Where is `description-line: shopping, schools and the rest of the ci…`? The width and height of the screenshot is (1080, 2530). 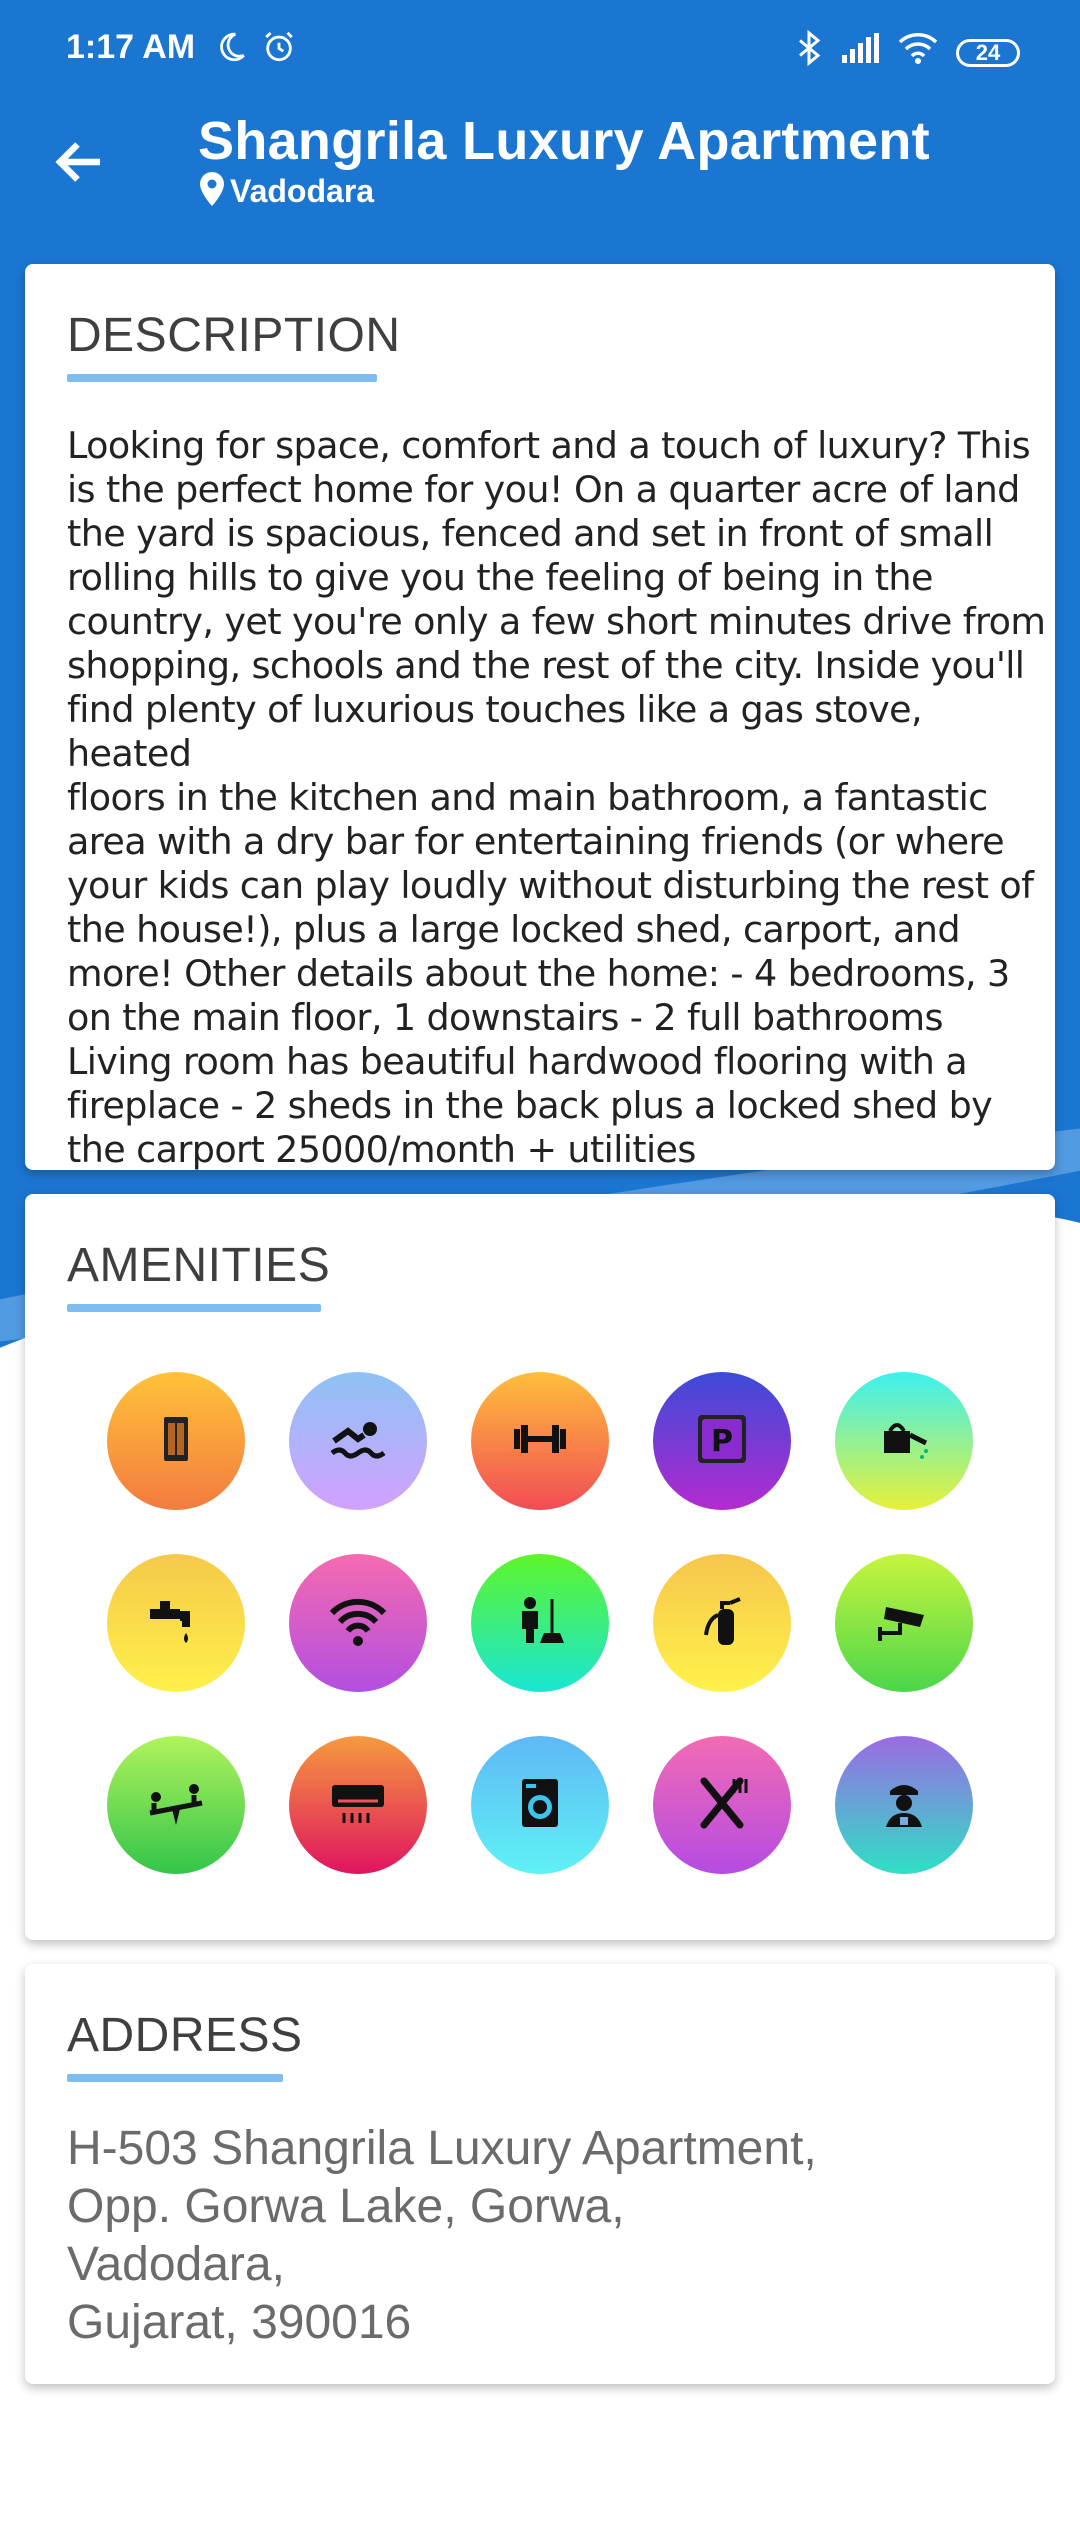
description-line: shopping, schools and the rest of the ci… is located at coordinates (546, 665).